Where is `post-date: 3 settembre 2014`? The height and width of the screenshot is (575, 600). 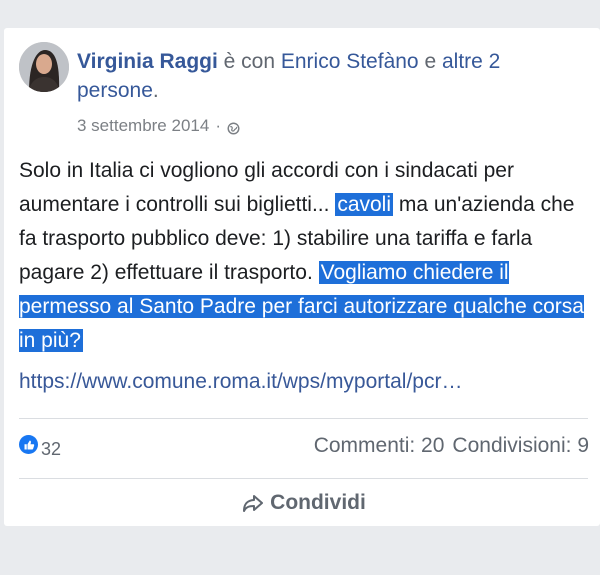
post-date: 3 settembre 2014 is located at coordinates (143, 126).